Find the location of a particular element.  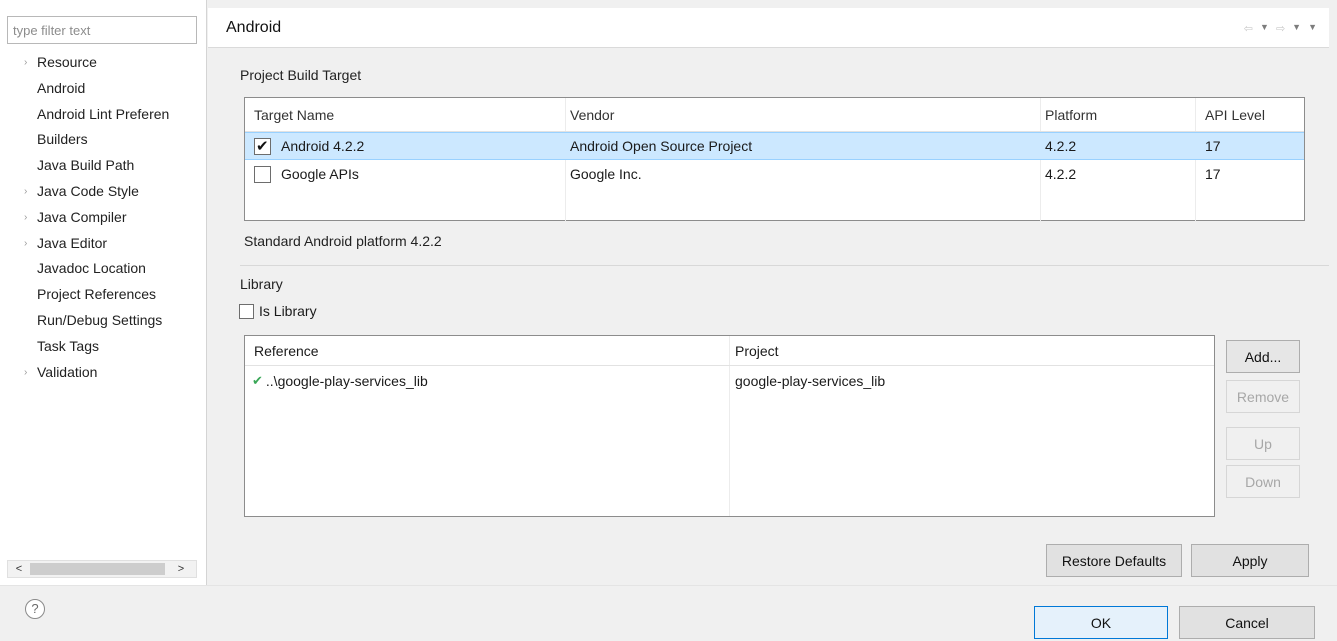

sidebar-item-android-lint-preferences: Android Lint Preferen is located at coordinates (103, 115).